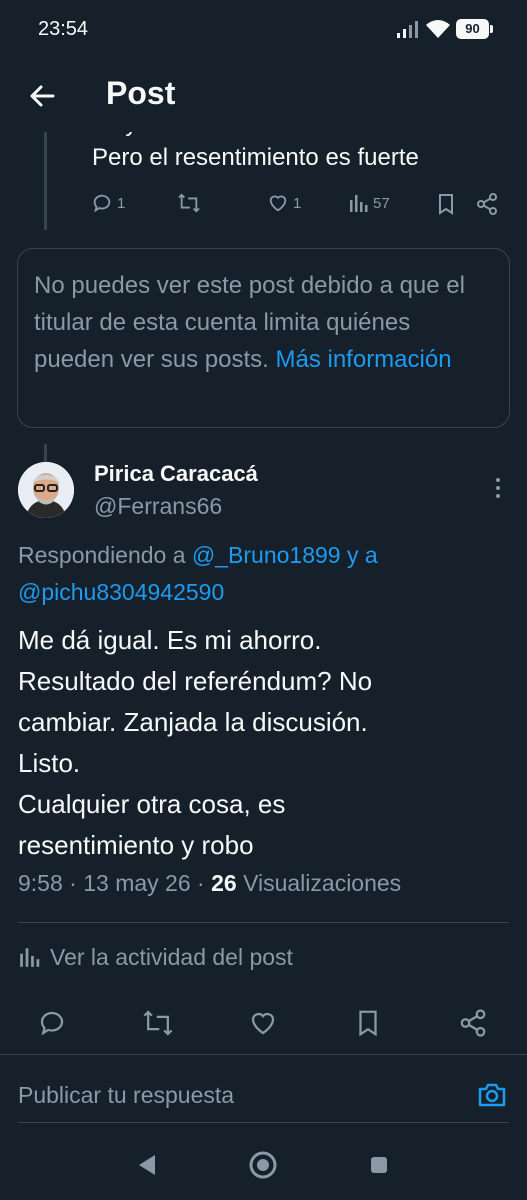 The height and width of the screenshot is (1200, 527). I want to click on thread-line, so click(45, 177).